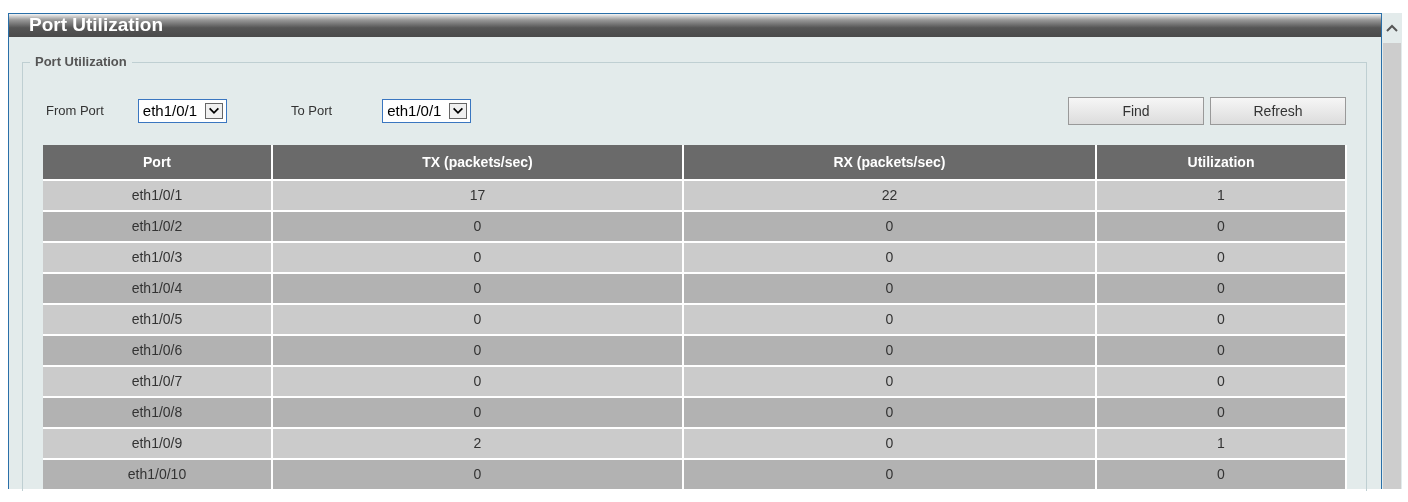 The width and height of the screenshot is (1408, 502). Describe the element at coordinates (75, 111) in the screenshot. I see `filter-label: From Port` at that location.